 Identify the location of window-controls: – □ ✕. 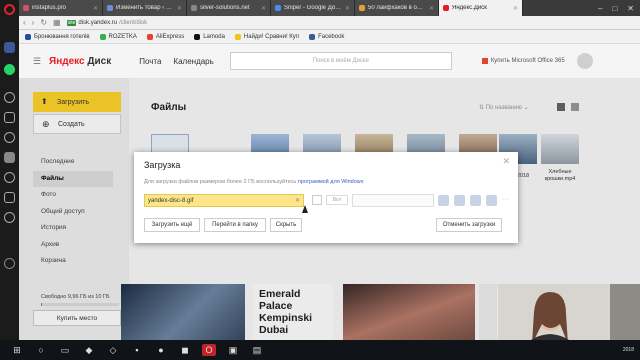
(619, 8).